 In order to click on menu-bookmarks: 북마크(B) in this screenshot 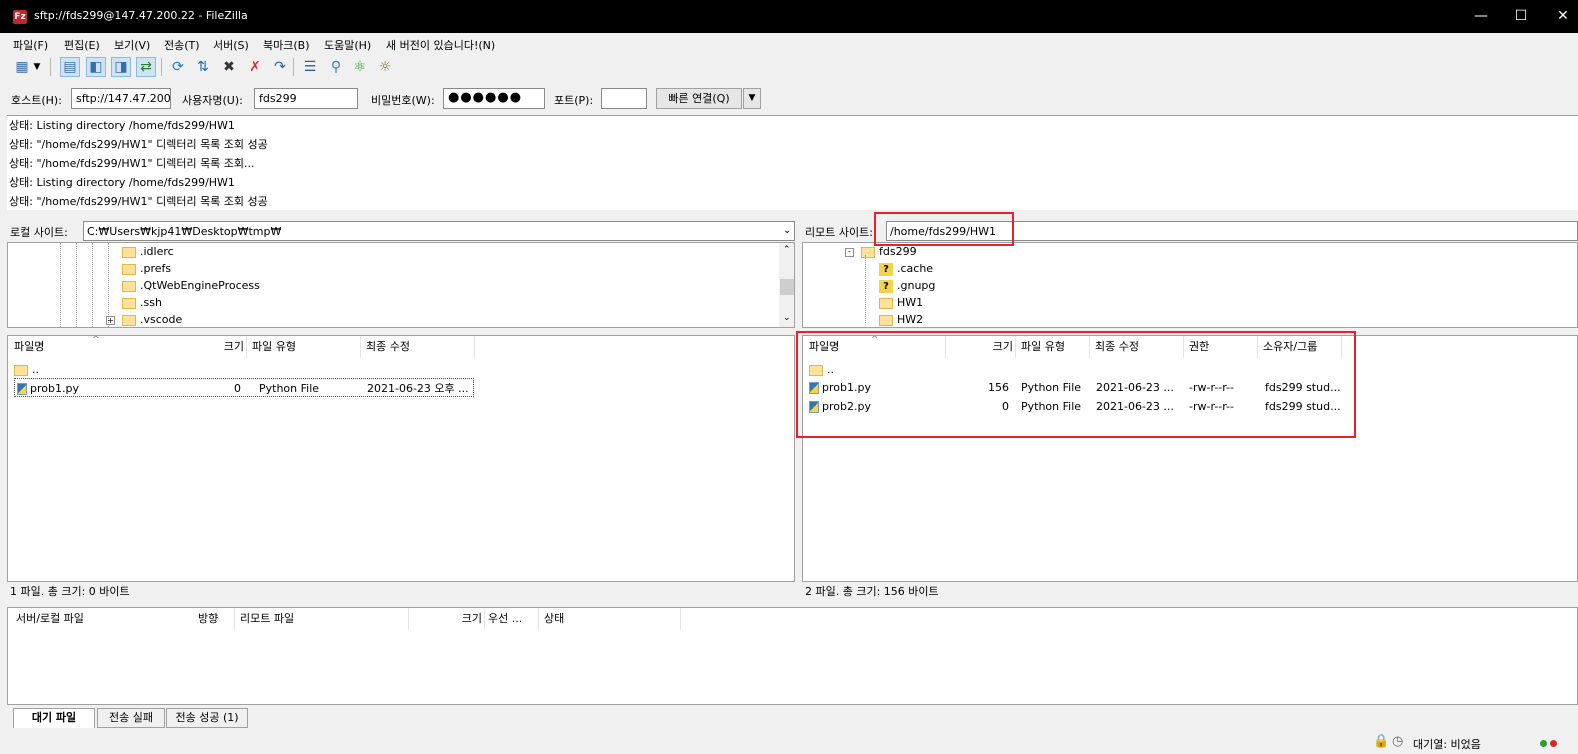, I will do `click(286, 45)`.